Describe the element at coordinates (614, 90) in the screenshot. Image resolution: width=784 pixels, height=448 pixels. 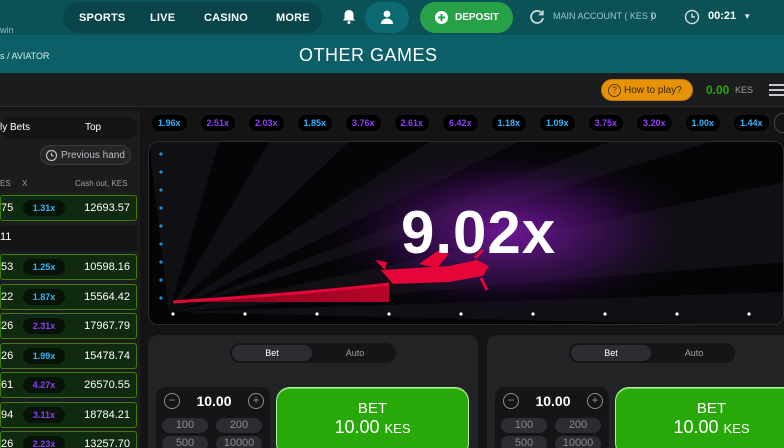
I see `question-icon: ?` at that location.